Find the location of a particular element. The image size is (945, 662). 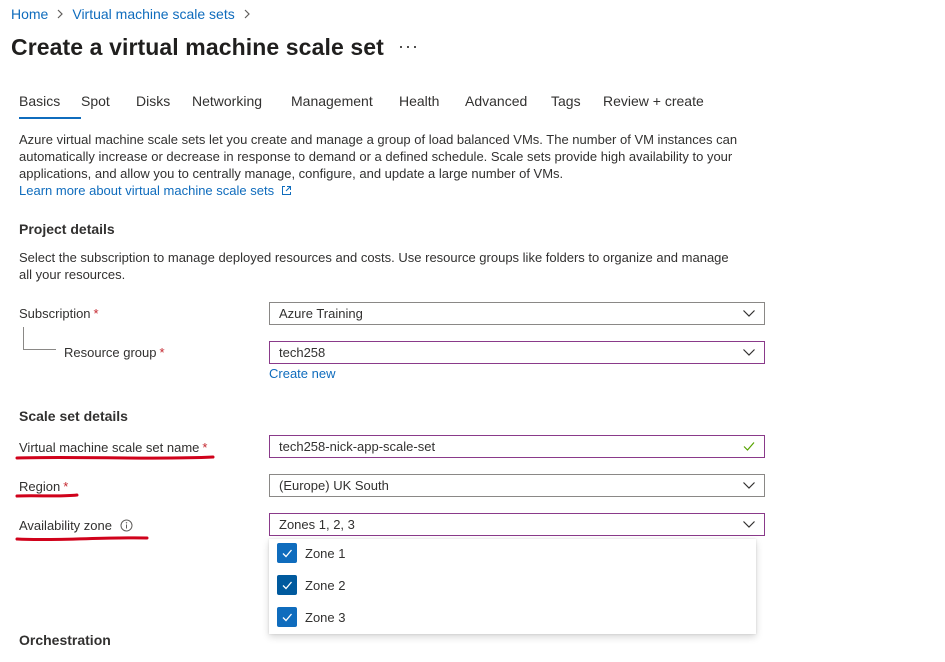

subscription-dropdown: Azure Training is located at coordinates (517, 313).